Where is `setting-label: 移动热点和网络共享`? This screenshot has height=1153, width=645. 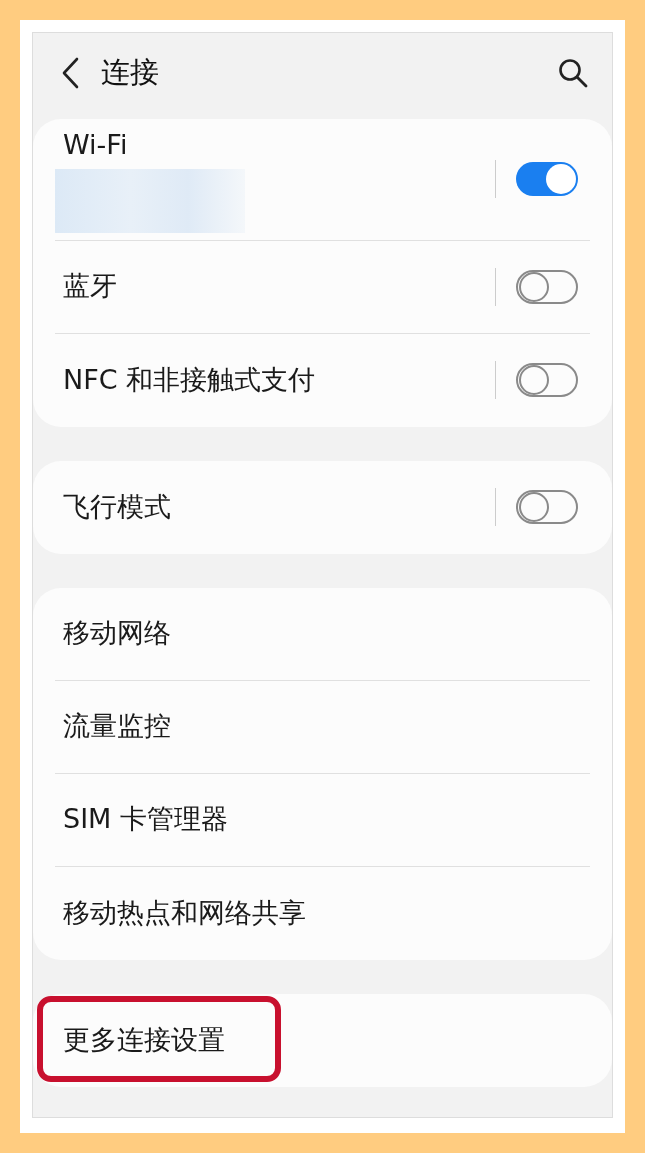 setting-label: 移动热点和网络共享 is located at coordinates (184, 913).